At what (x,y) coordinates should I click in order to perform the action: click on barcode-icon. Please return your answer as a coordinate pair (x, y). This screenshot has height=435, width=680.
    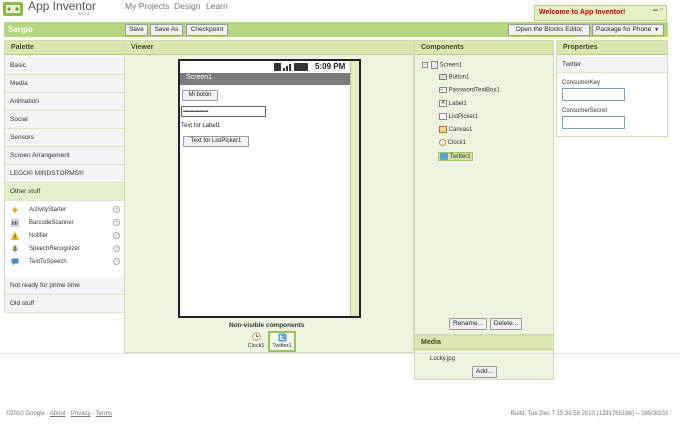
    Looking at the image, I should click on (15, 223).